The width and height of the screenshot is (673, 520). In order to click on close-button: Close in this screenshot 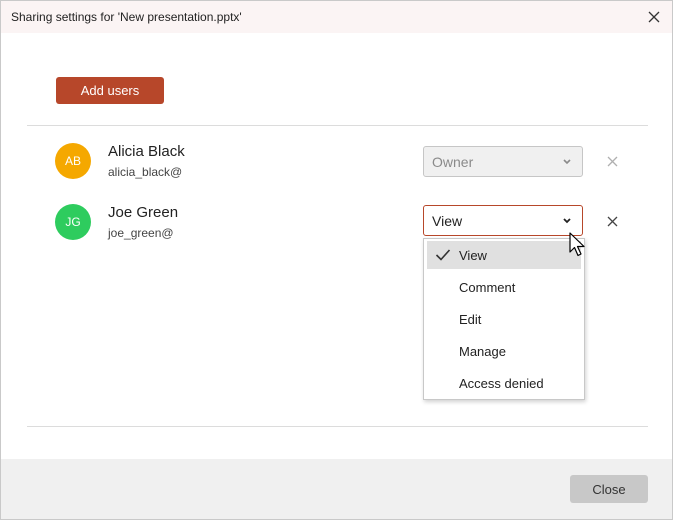, I will do `click(609, 489)`.